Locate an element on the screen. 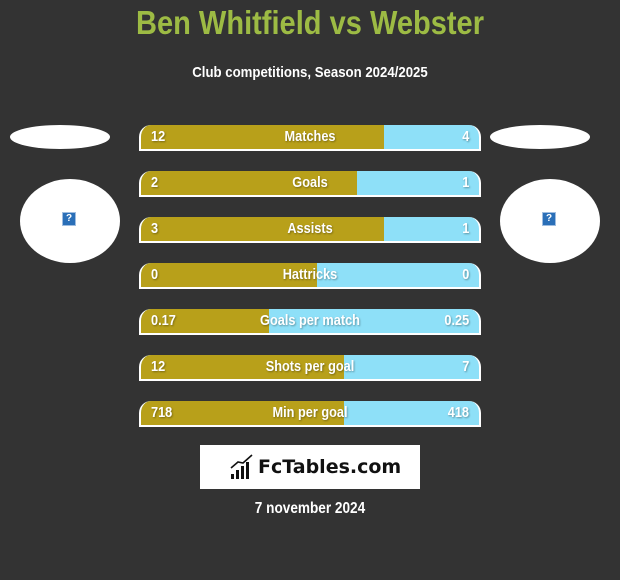 Image resolution: width=620 pixels, height=580 pixels. fctables-logo: FcTables.com is located at coordinates (310, 467).